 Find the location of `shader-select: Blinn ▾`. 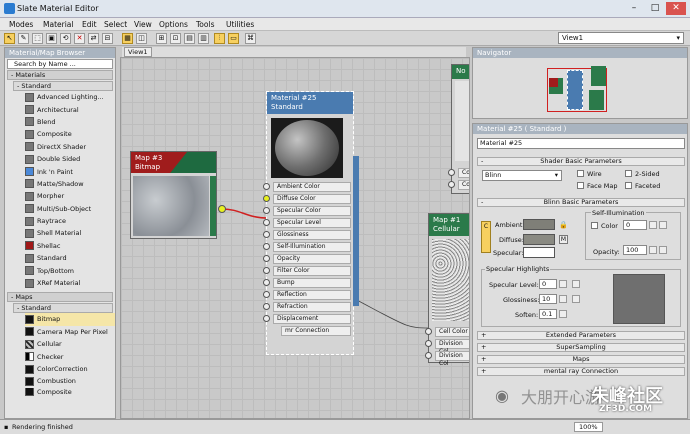

shader-select: Blinn ▾ is located at coordinates (522, 175).